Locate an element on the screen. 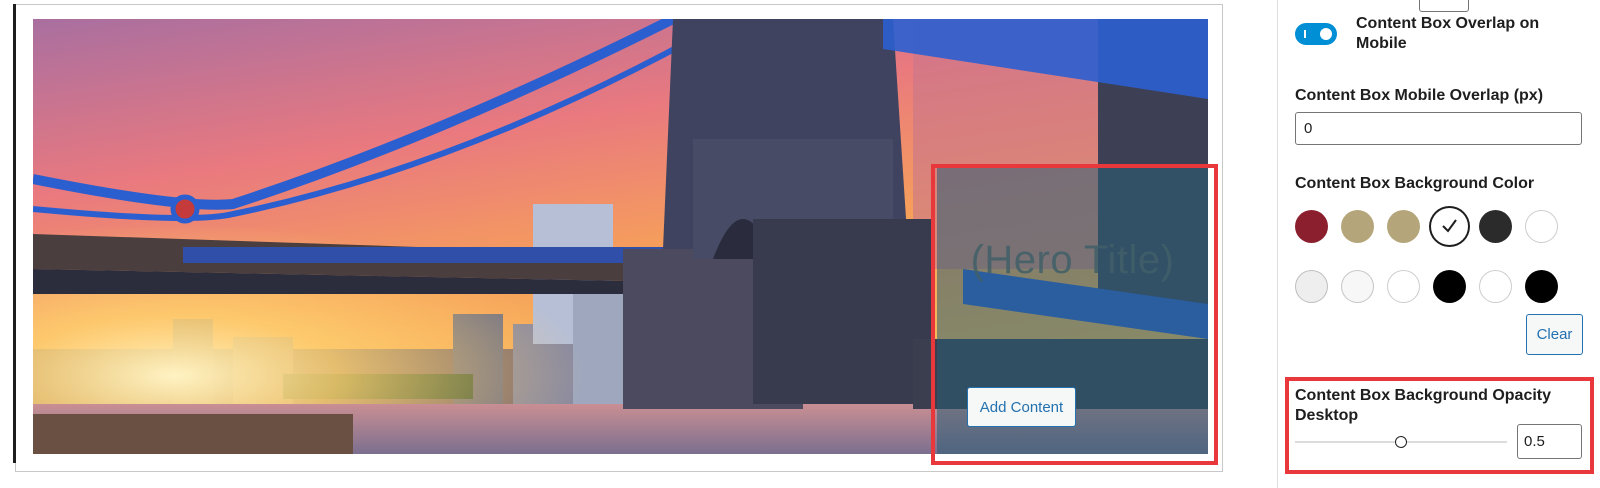 This screenshot has width=1600, height=488. background-color-label: Content Box Background Color is located at coordinates (1415, 183).